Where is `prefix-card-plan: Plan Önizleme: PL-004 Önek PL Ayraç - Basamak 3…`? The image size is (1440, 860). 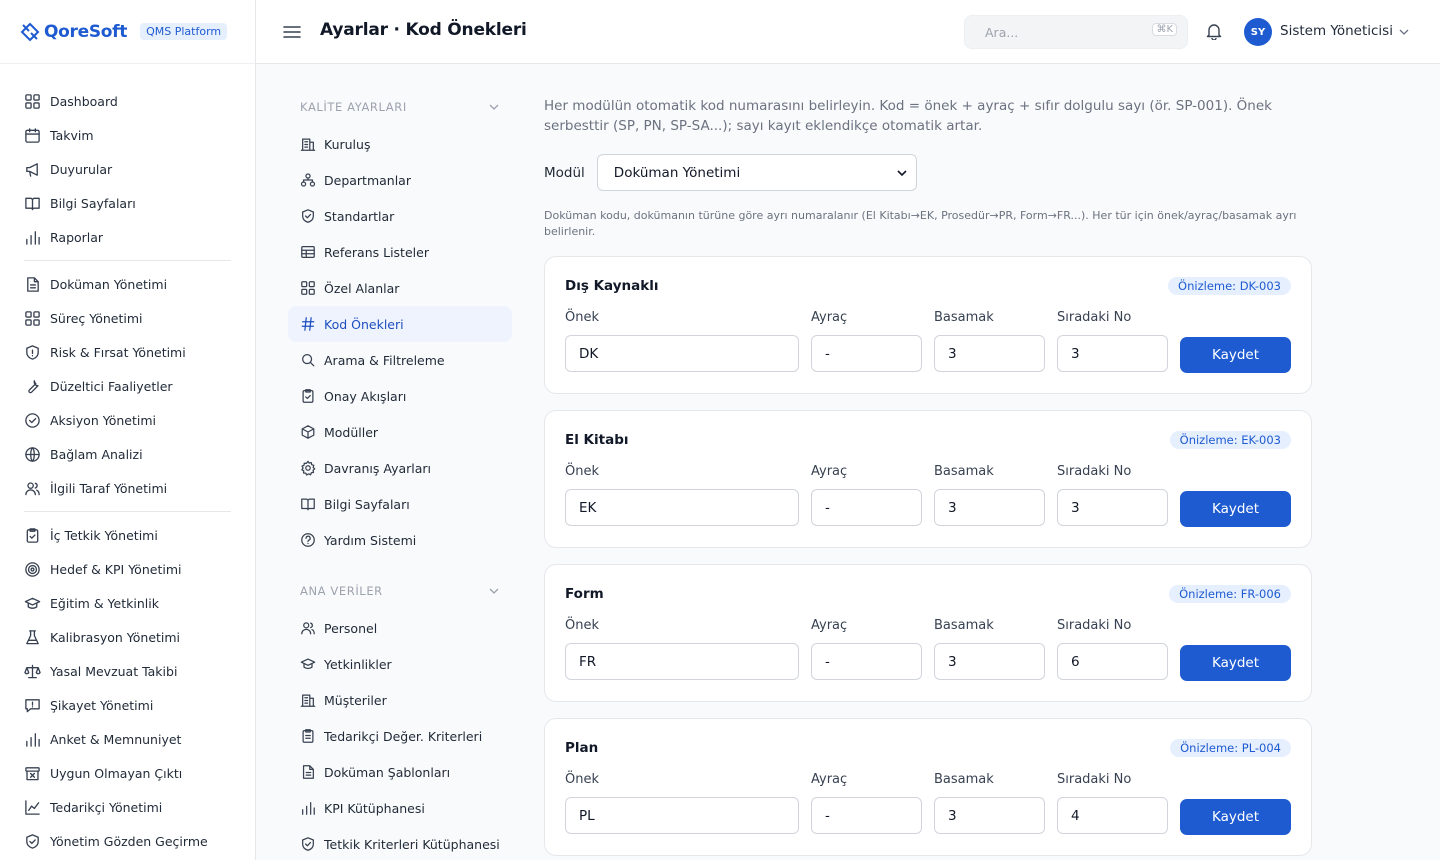 prefix-card-plan: Plan Önizleme: PL-004 Önek PL Ayraç - Basamak 3… is located at coordinates (928, 787).